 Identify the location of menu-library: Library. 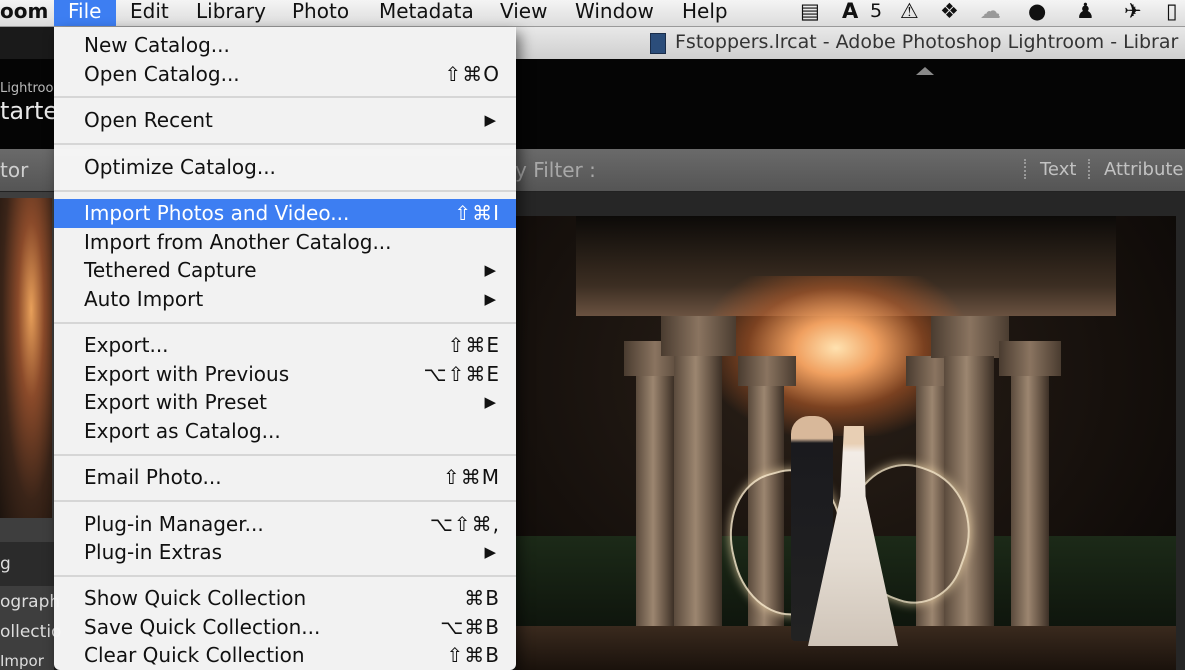
(231, 13).